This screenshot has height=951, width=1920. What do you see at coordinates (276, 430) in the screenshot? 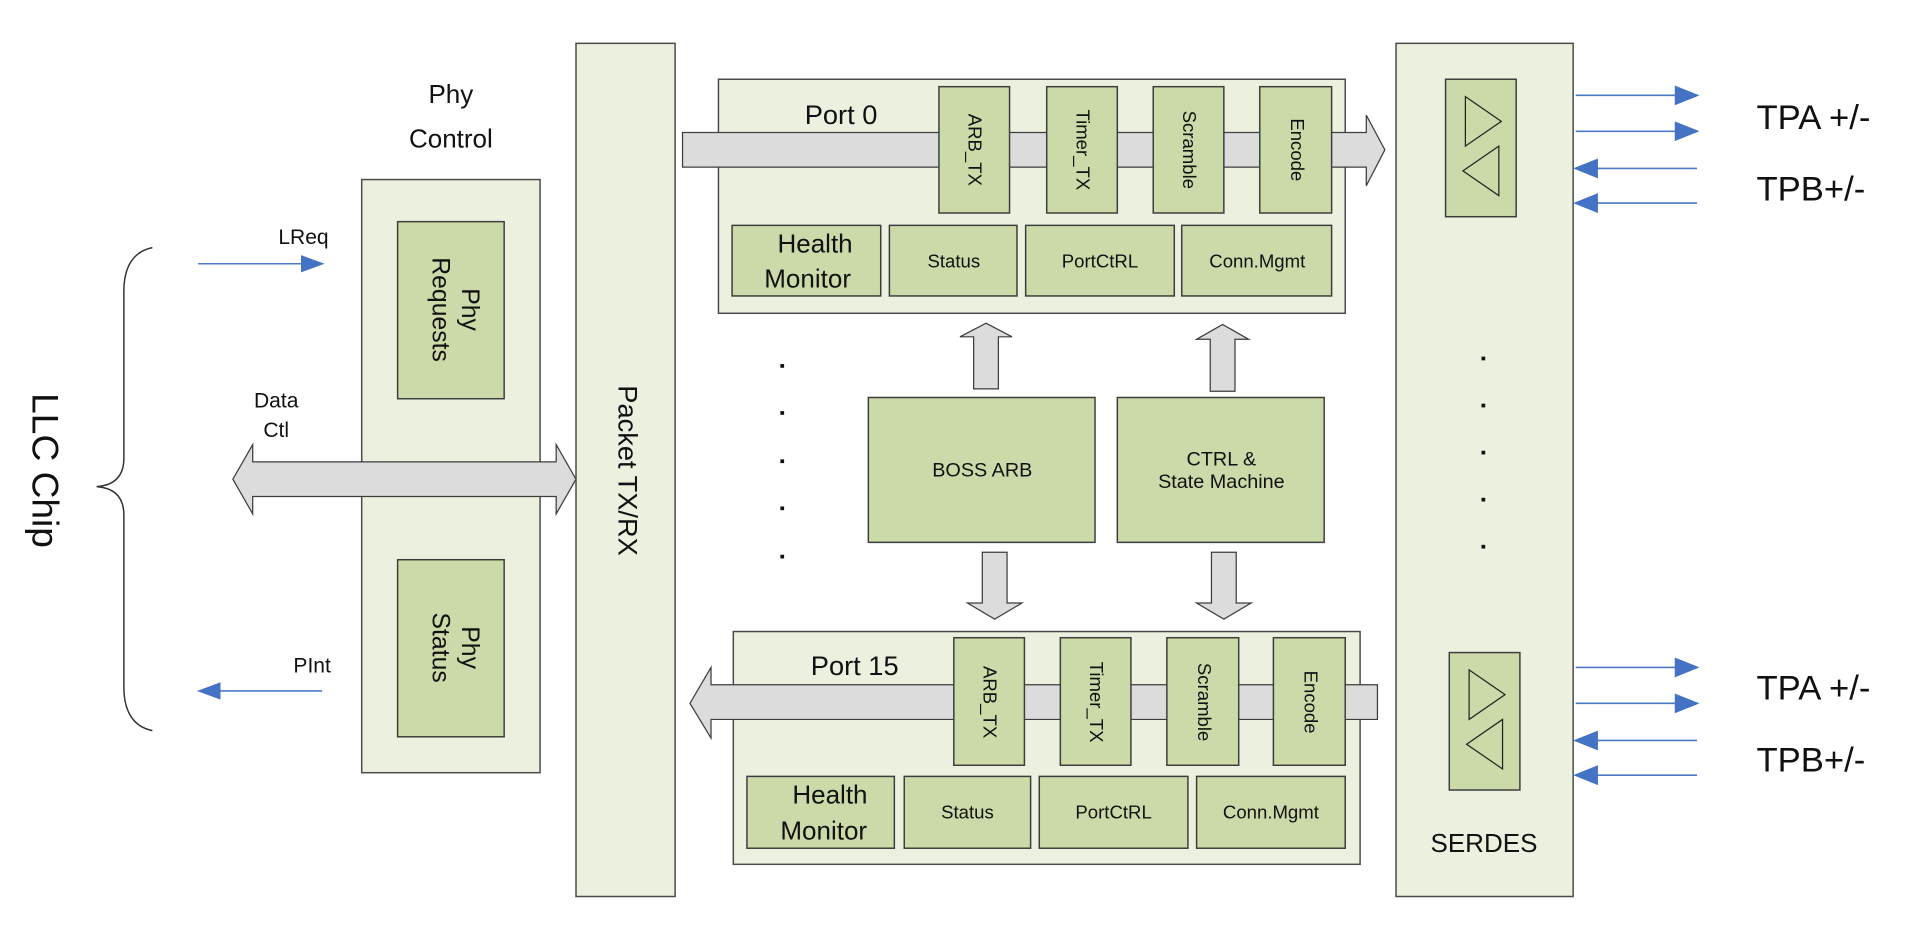
I see `data-ctl-label-2: Ctl` at bounding box center [276, 430].